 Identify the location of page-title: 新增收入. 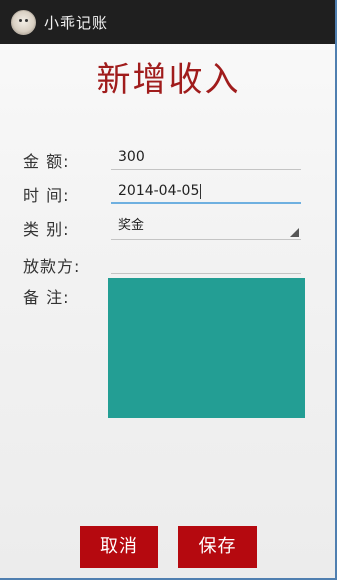
(168, 80).